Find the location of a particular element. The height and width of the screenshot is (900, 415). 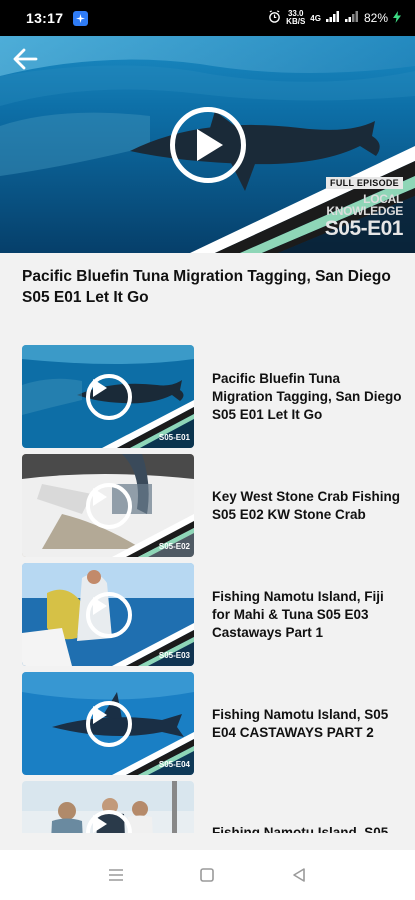

thumbnail-episode-code: S05-E04 is located at coordinates (174, 764).